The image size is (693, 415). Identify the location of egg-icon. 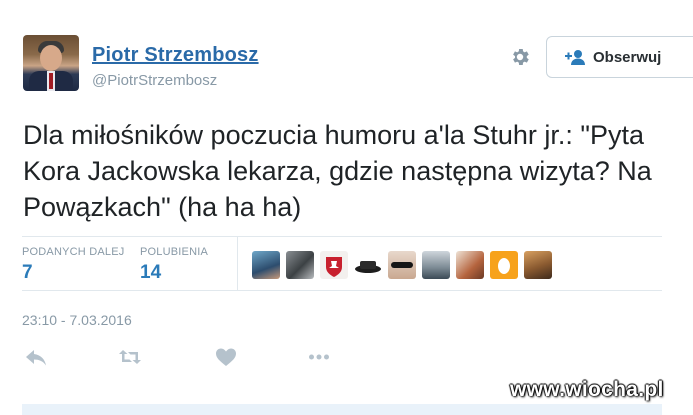
(504, 266).